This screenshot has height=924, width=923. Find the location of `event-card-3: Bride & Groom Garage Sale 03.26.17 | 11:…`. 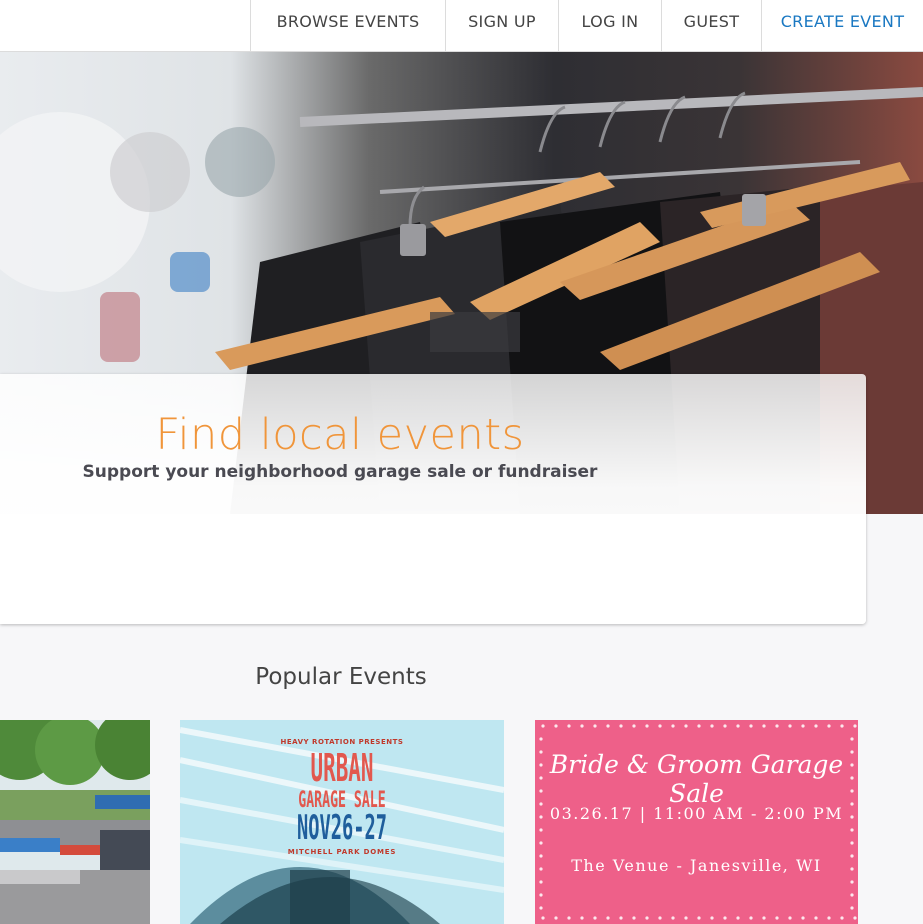

event-card-3: Bride & Groom Garage Sale 03.26.17 | 11:… is located at coordinates (696, 822).